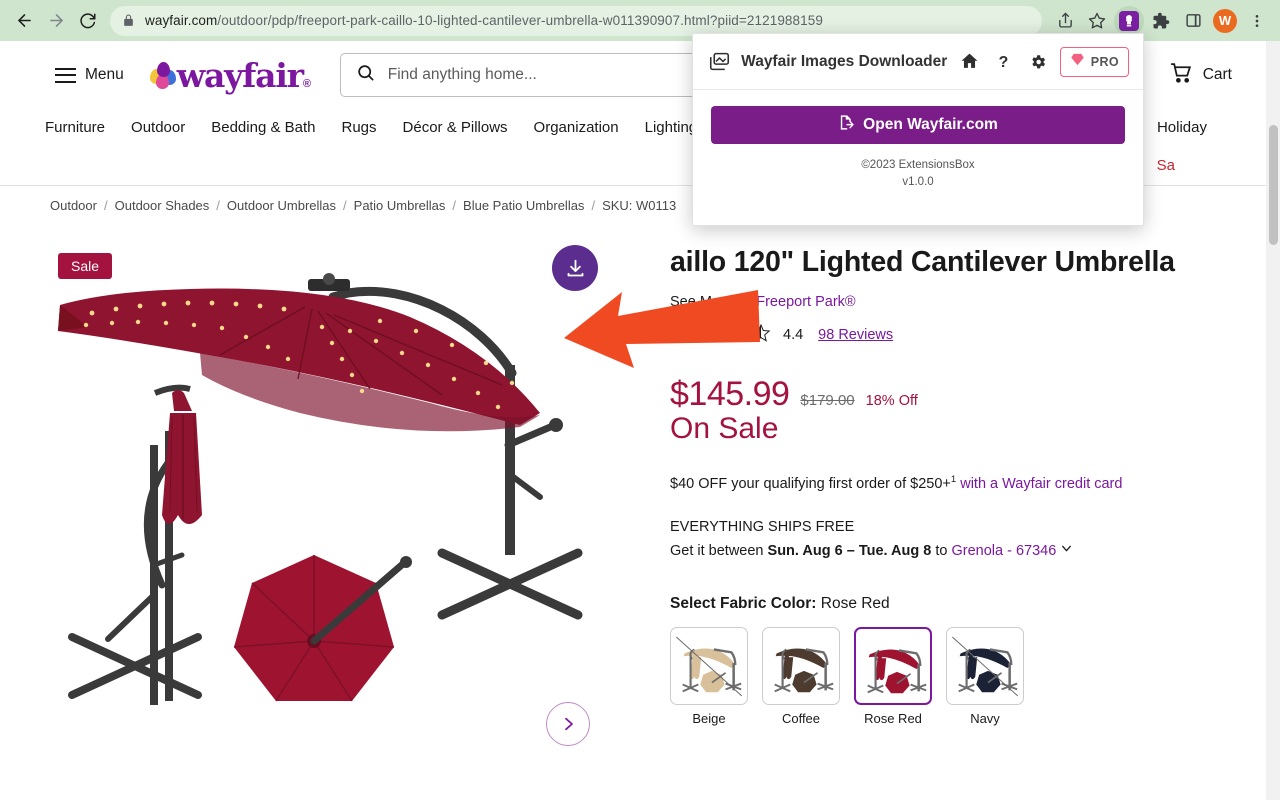 Image resolution: width=1280 pixels, height=800 pixels. Describe the element at coordinates (969, 62) in the screenshot. I see `home-icon` at that location.